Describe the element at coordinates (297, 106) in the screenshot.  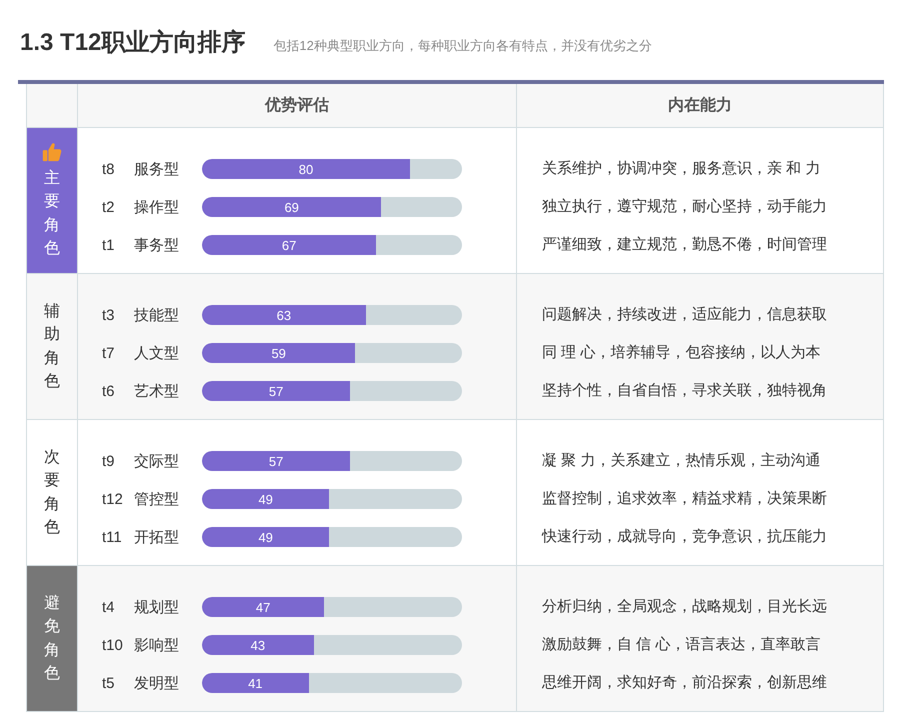
I see `column-header: 优势评估` at that location.